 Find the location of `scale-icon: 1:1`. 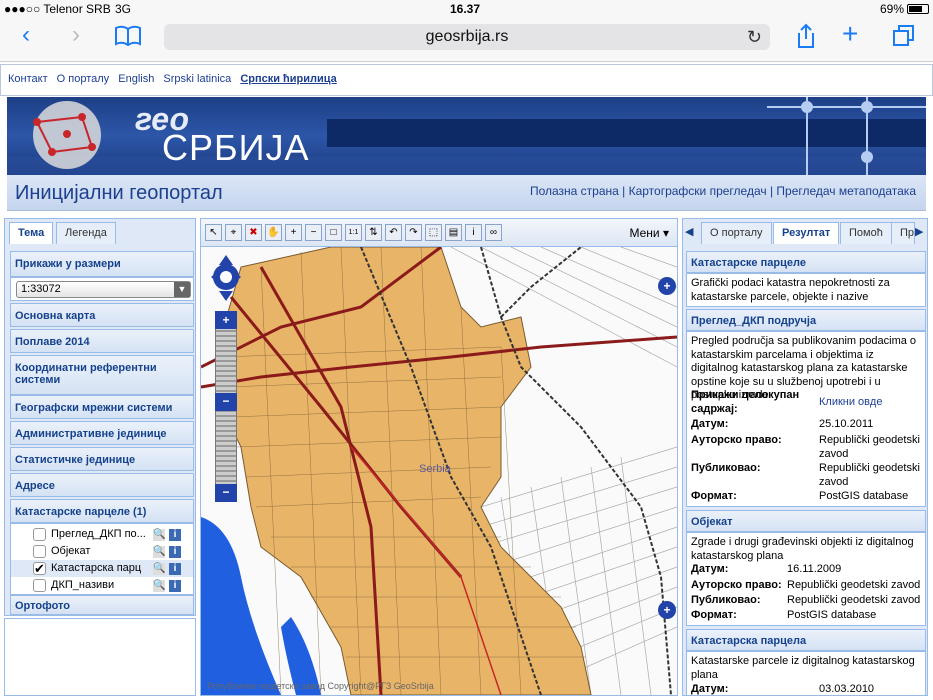

scale-icon: 1:1 is located at coordinates (353, 232).